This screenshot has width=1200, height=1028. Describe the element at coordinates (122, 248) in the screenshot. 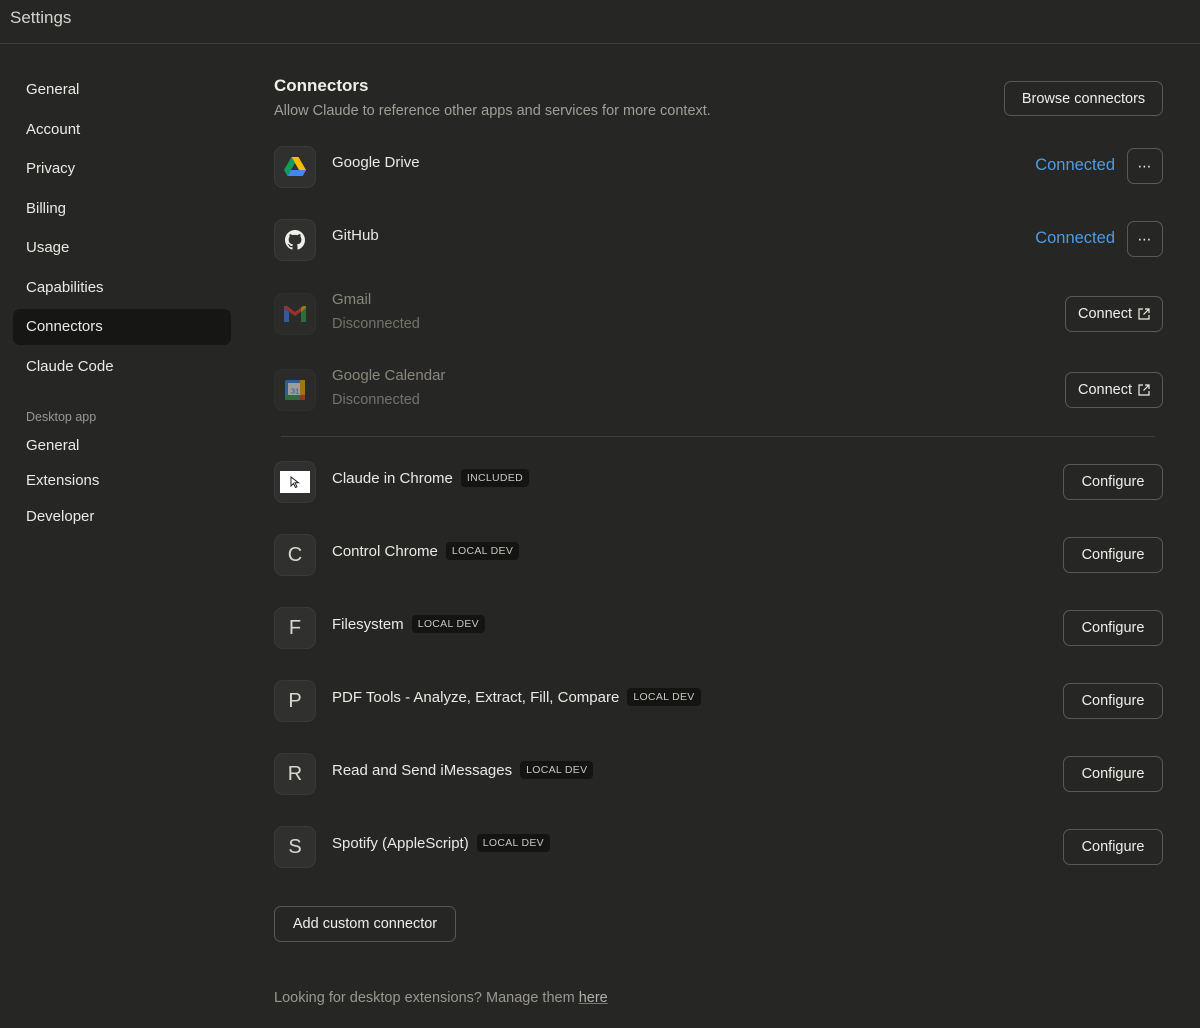

I see `sidebar-item-usage: Usage` at that location.